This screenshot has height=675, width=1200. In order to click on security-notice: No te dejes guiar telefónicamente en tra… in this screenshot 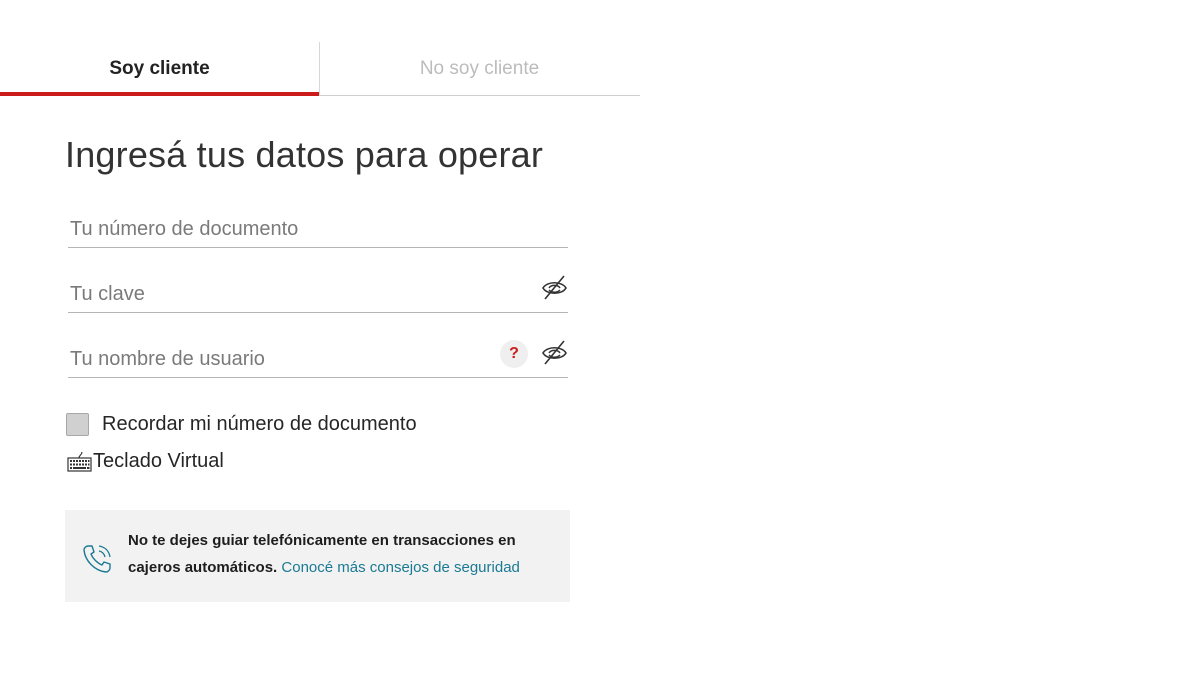, I will do `click(317, 556)`.